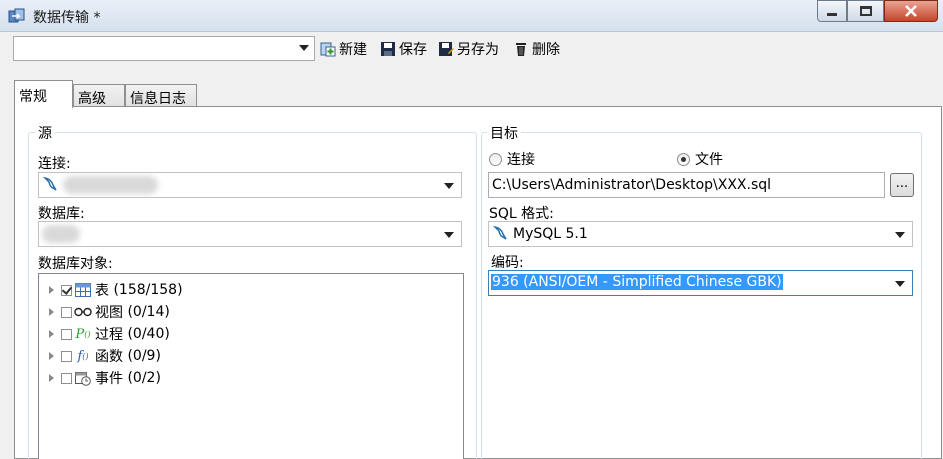  I want to click on tab-general: 常规, so click(43, 94).